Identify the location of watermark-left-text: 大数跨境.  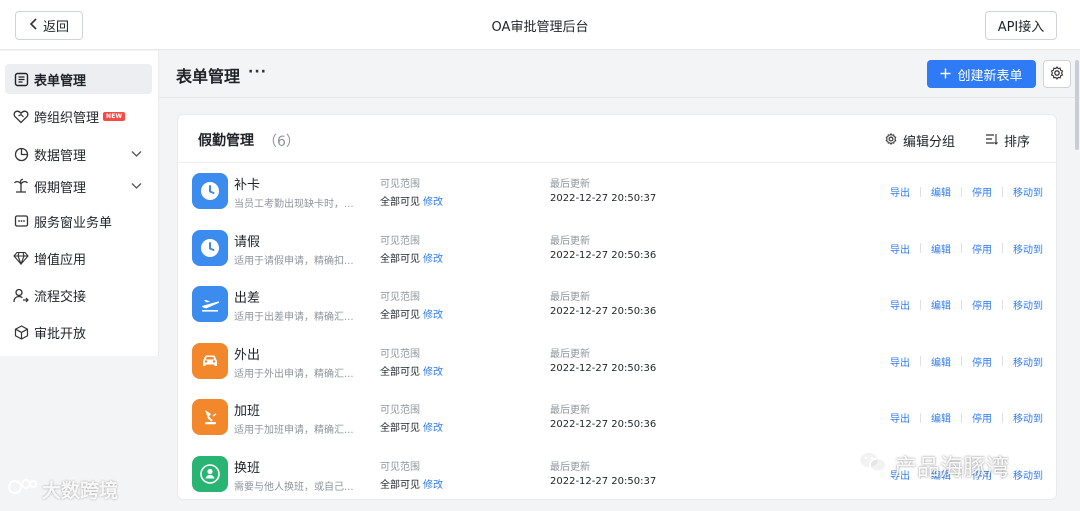
(80, 491).